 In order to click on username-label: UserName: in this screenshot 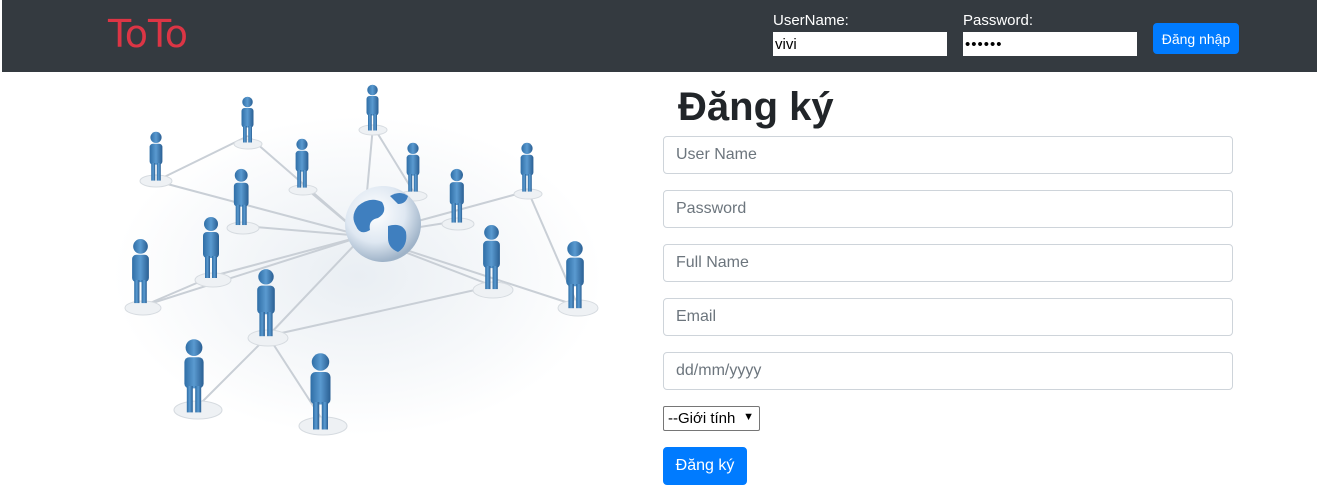, I will do `click(811, 20)`.